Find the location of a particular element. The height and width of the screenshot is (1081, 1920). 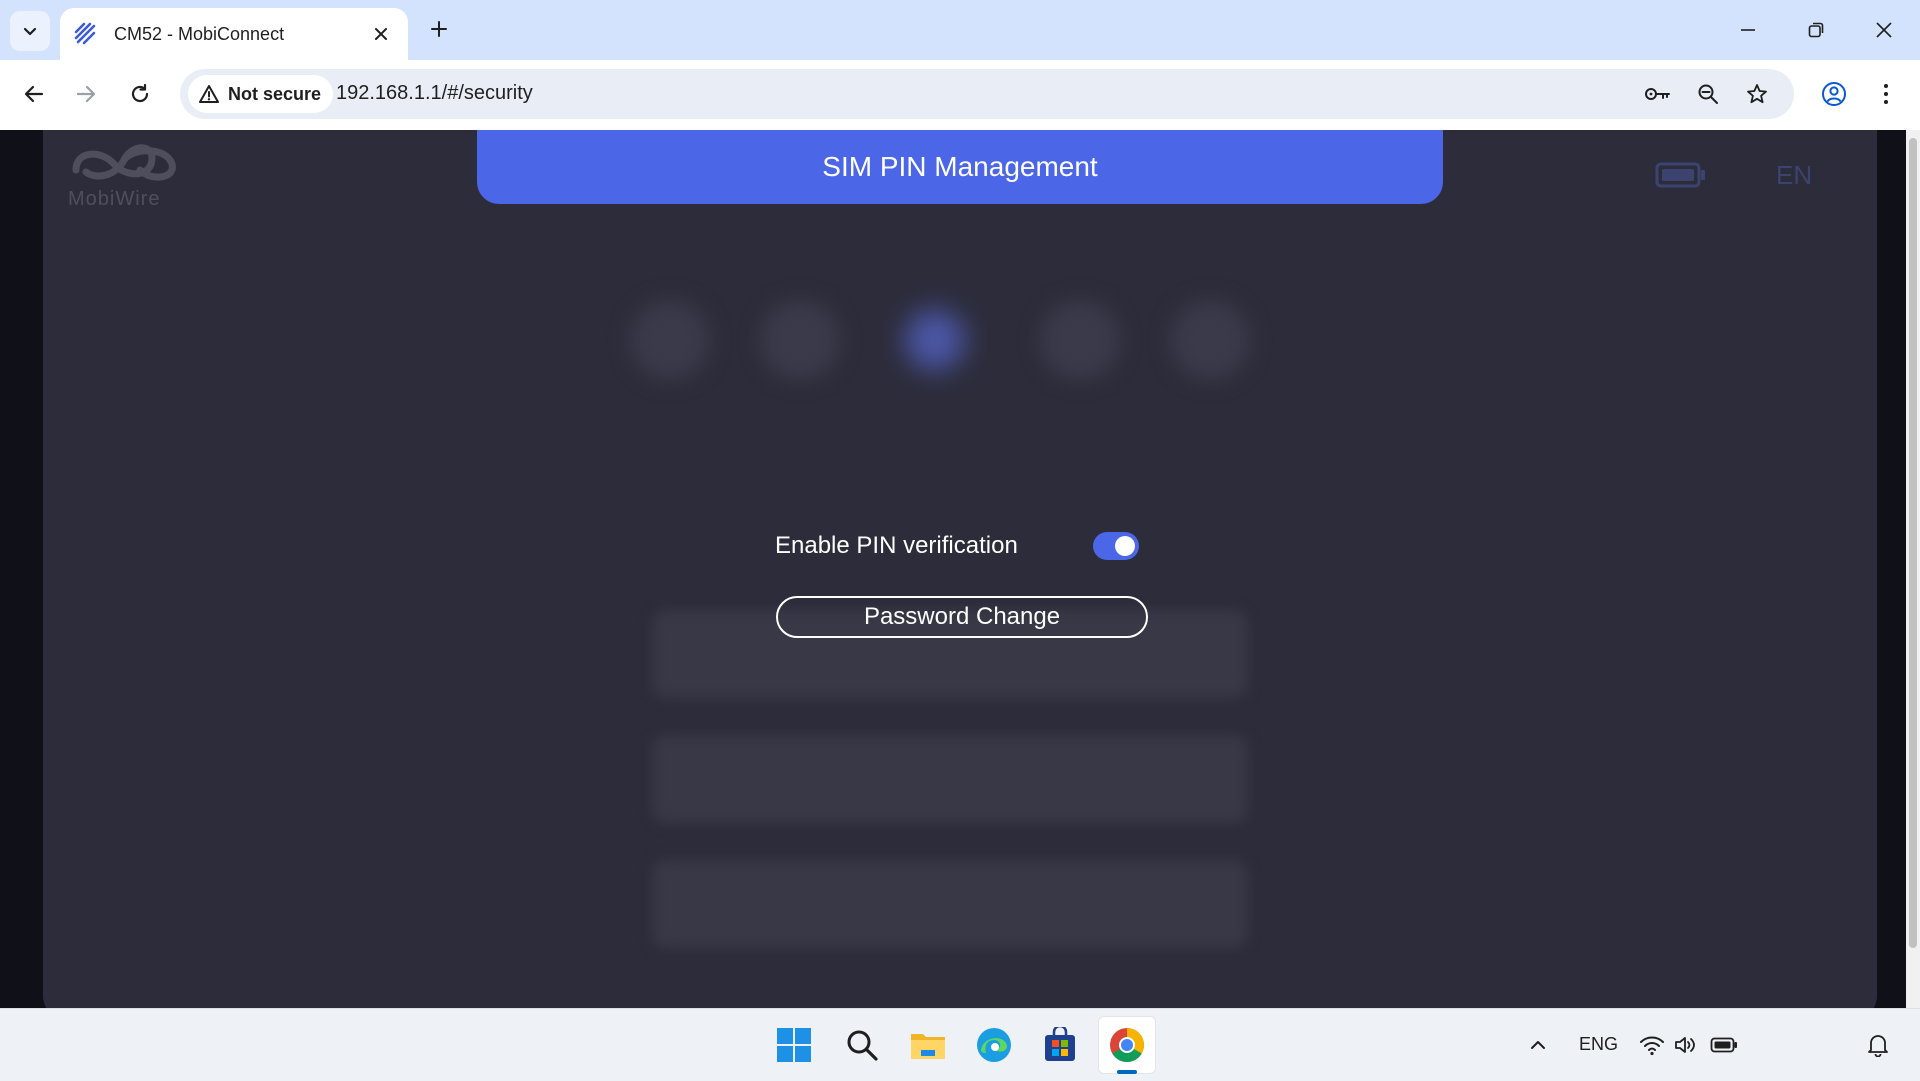

password-change-label: Password Change is located at coordinates (962, 616).